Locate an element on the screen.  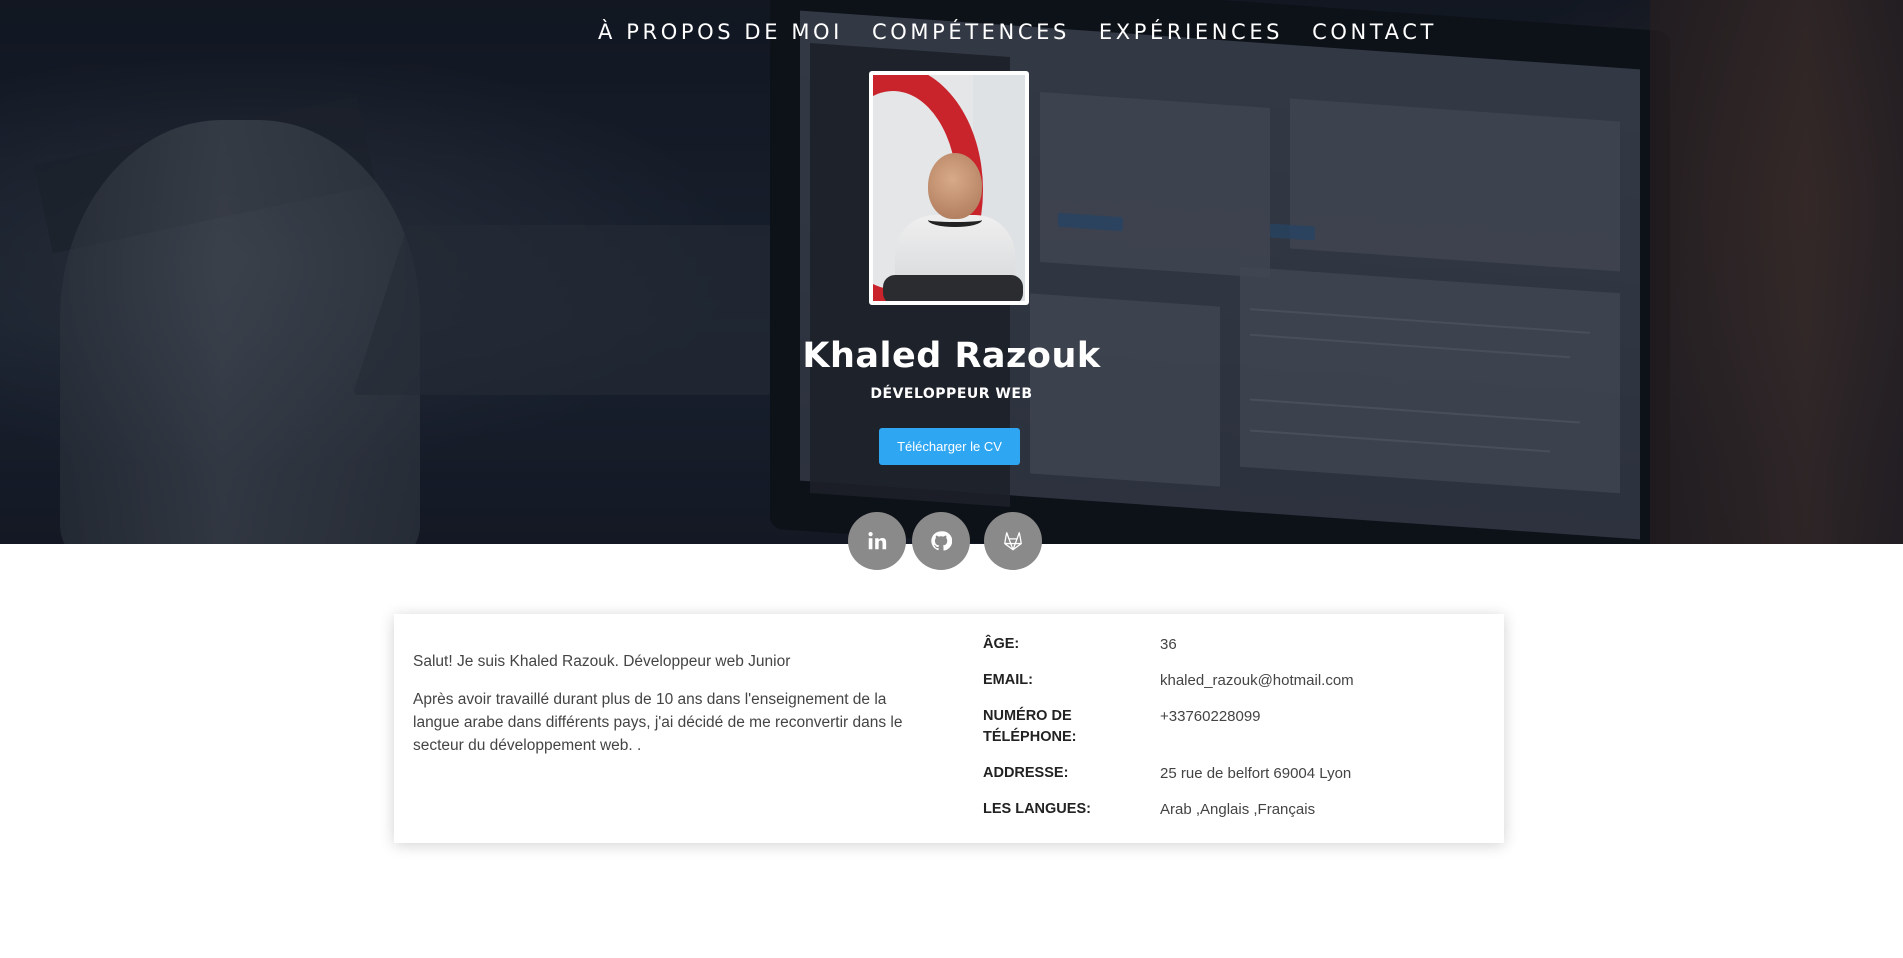
nav-item-experiences: EXPÉRIENCES is located at coordinates (1191, 32).